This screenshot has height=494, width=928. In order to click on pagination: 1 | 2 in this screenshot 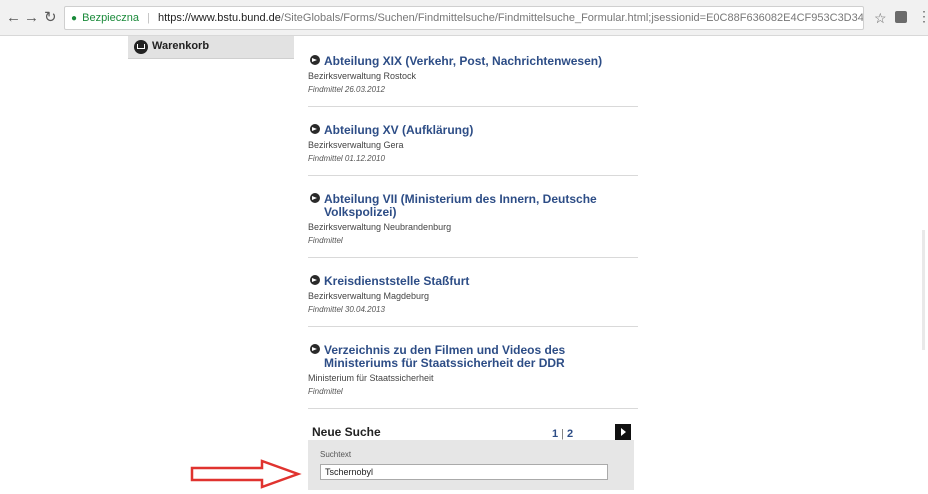, I will do `click(562, 434)`.